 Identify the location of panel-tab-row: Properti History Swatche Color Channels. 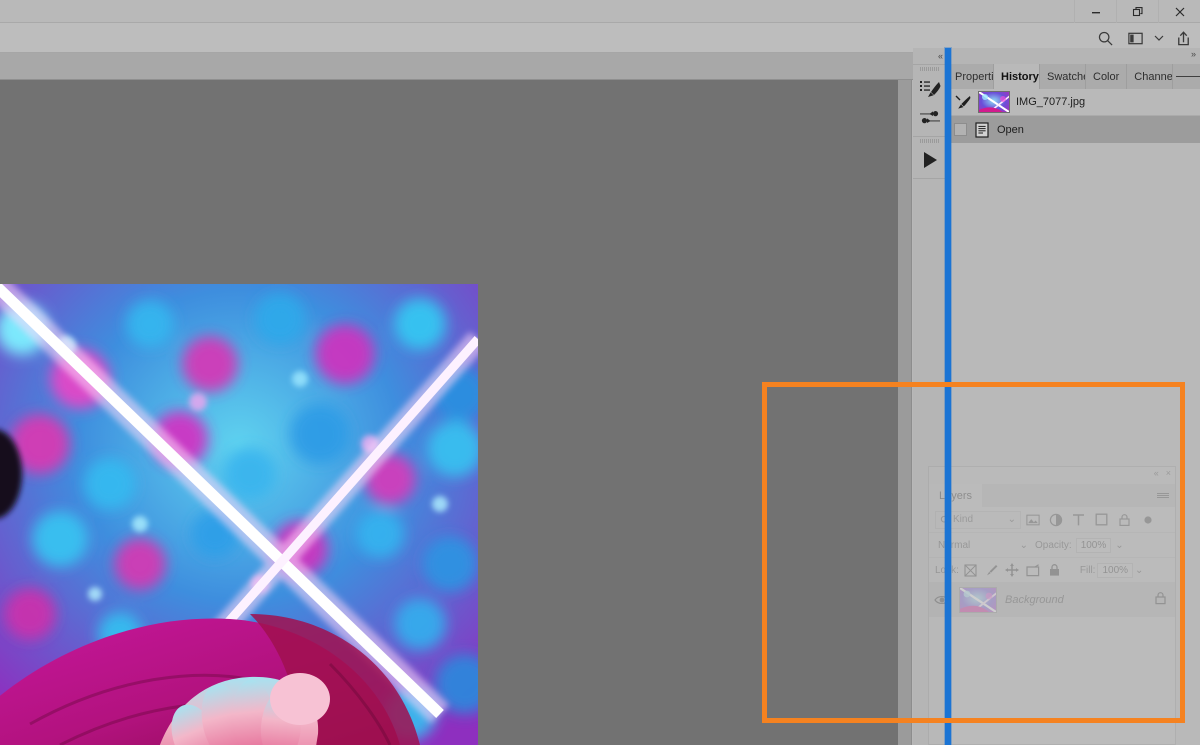
(1074, 76).